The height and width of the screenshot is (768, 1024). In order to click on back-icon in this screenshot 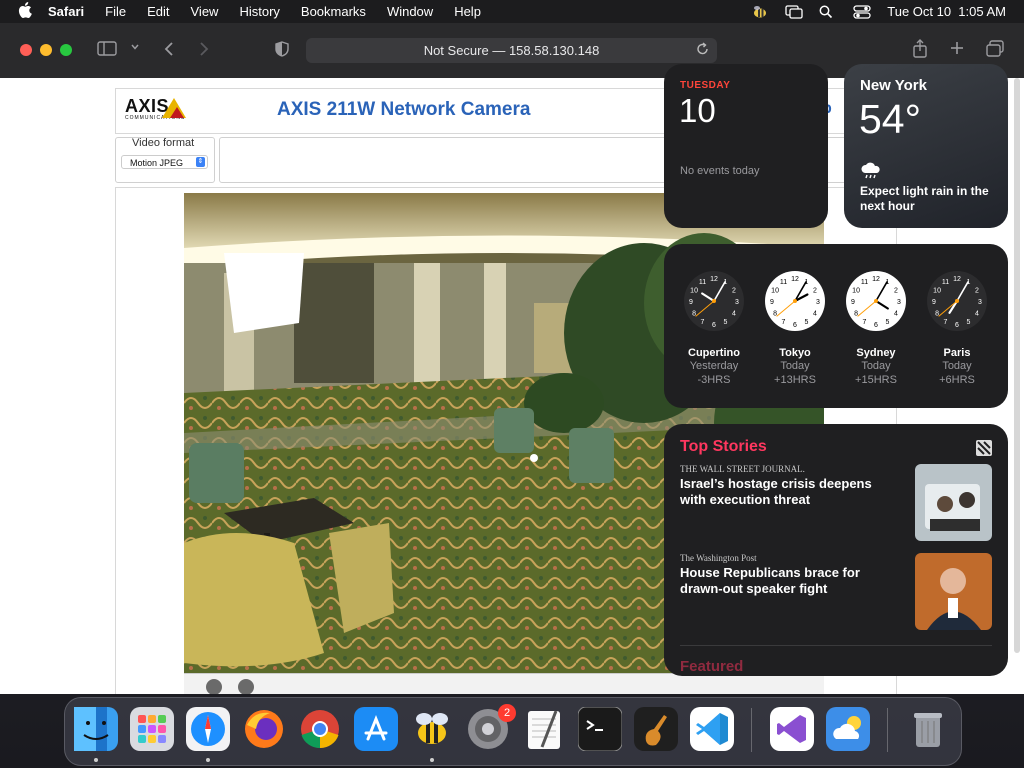, I will do `click(169, 51)`.